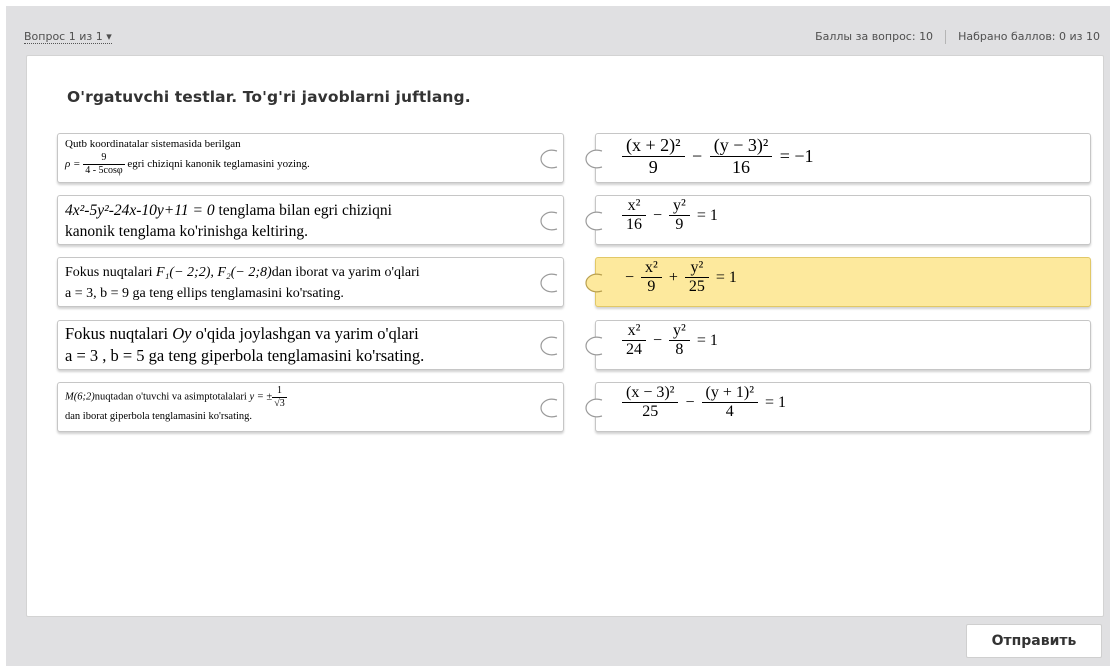 The image size is (1110, 666). Describe the element at coordinates (719, 156) in the screenshot. I see `right-card-1-formula: (x + 2)² 9 − (y − 3)² 16 = −1` at that location.